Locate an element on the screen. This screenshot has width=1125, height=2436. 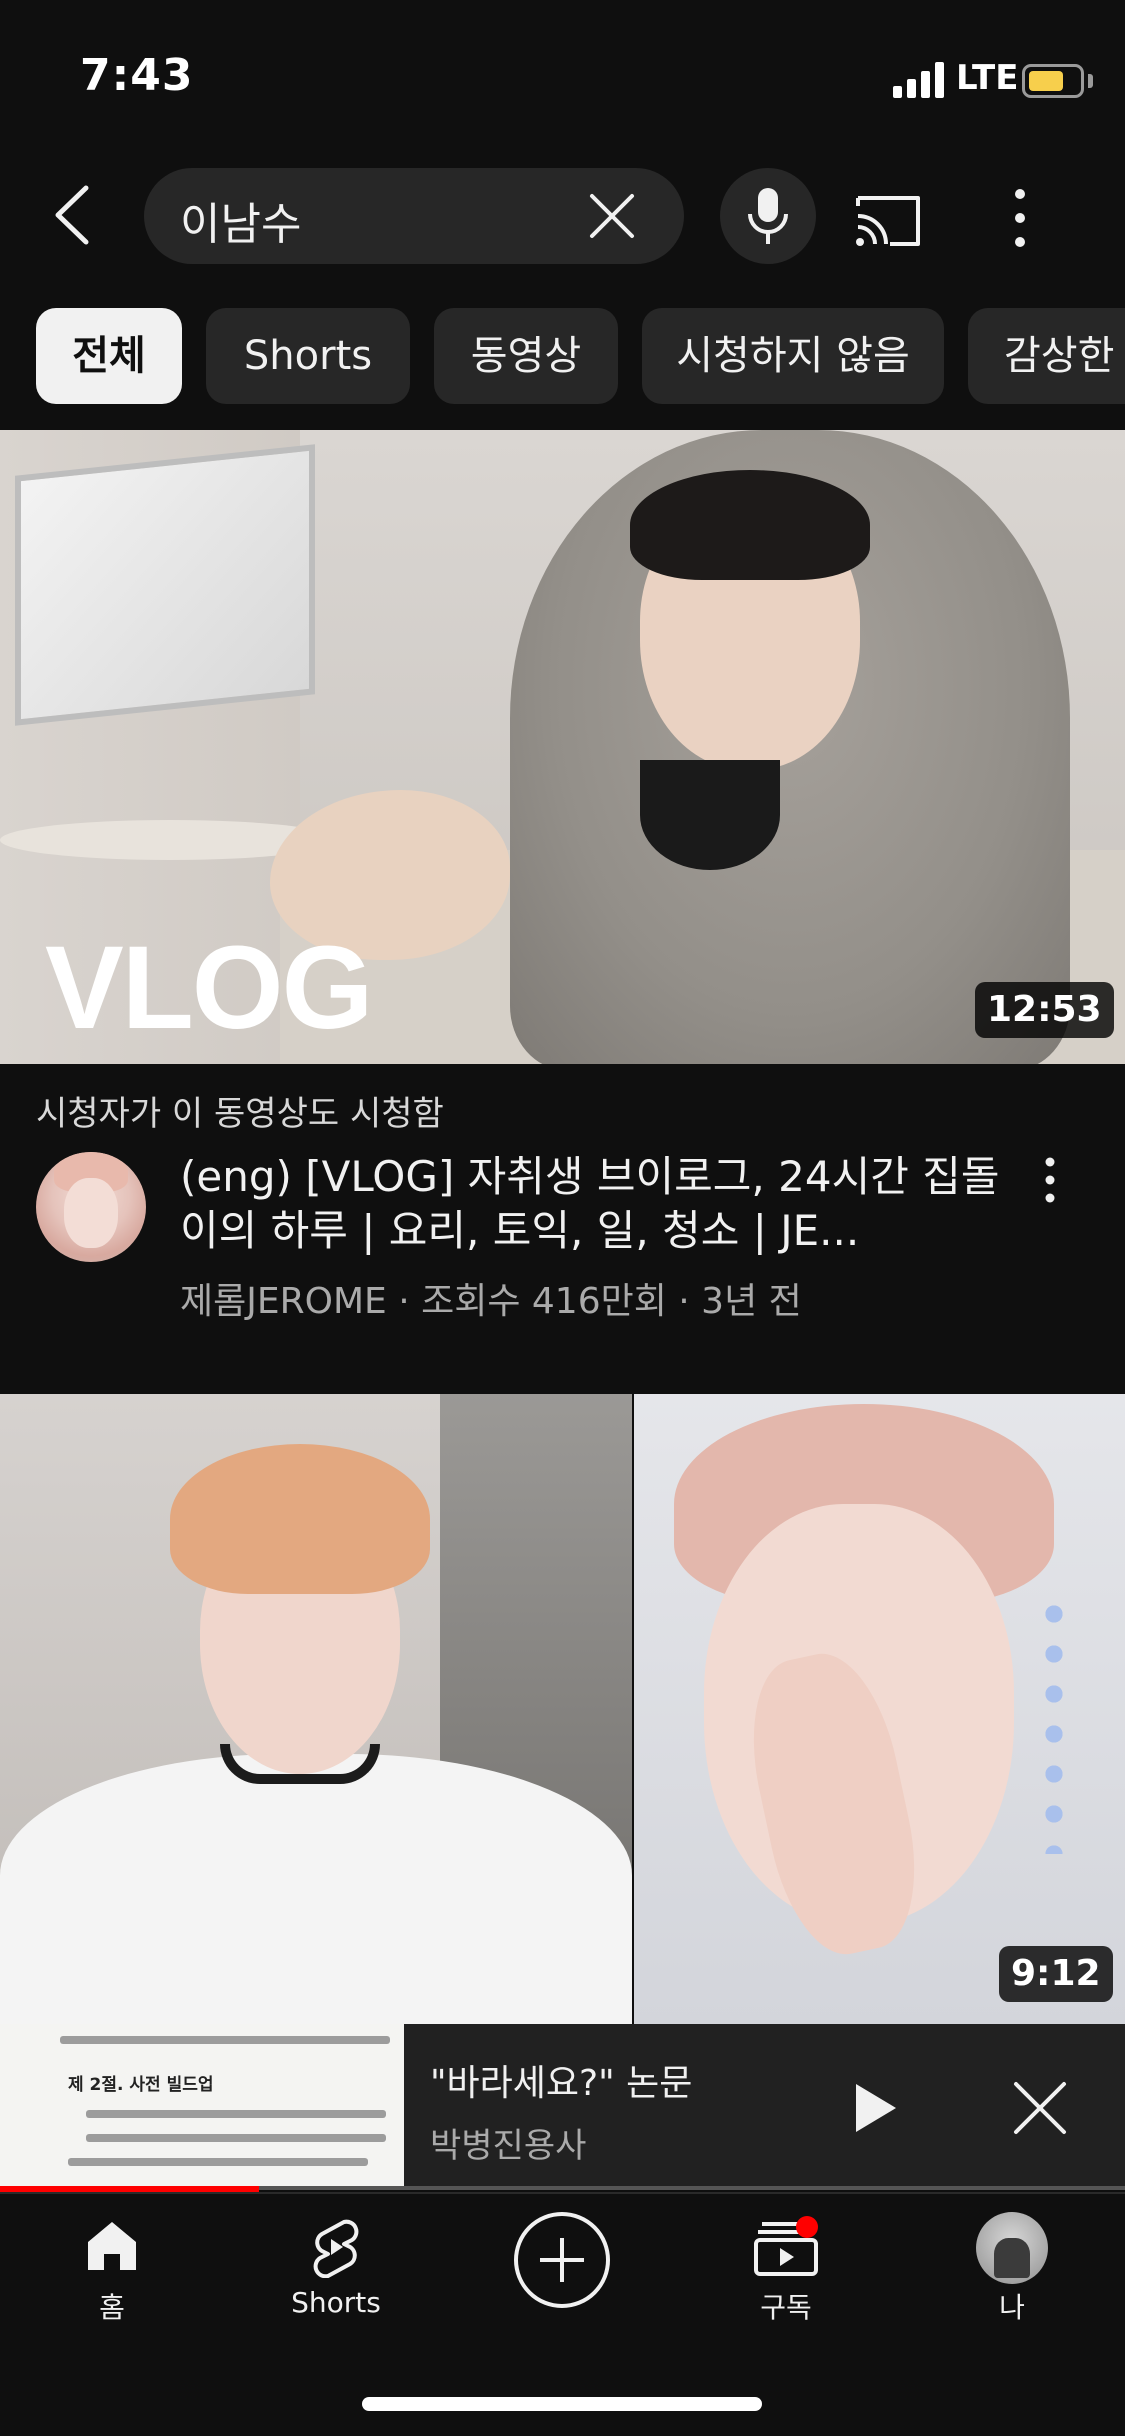
chip-unwatched: 시청하지 않음 is located at coordinates (793, 356).